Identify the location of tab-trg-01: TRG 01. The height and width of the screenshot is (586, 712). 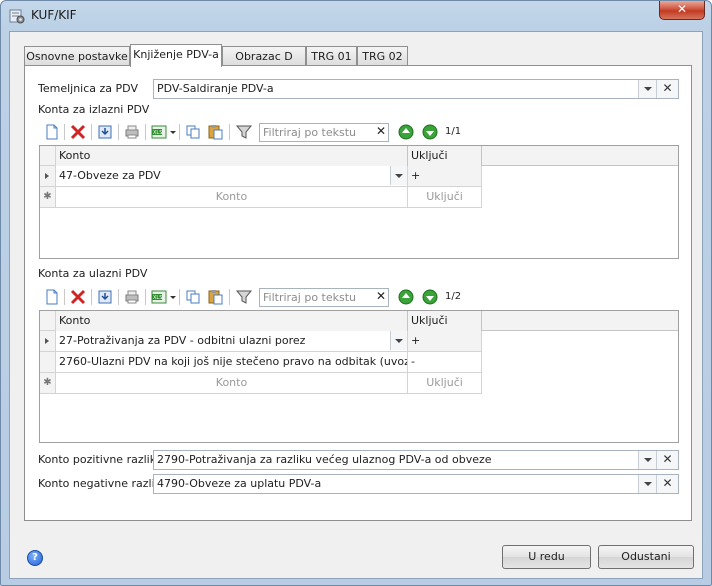
(331, 56).